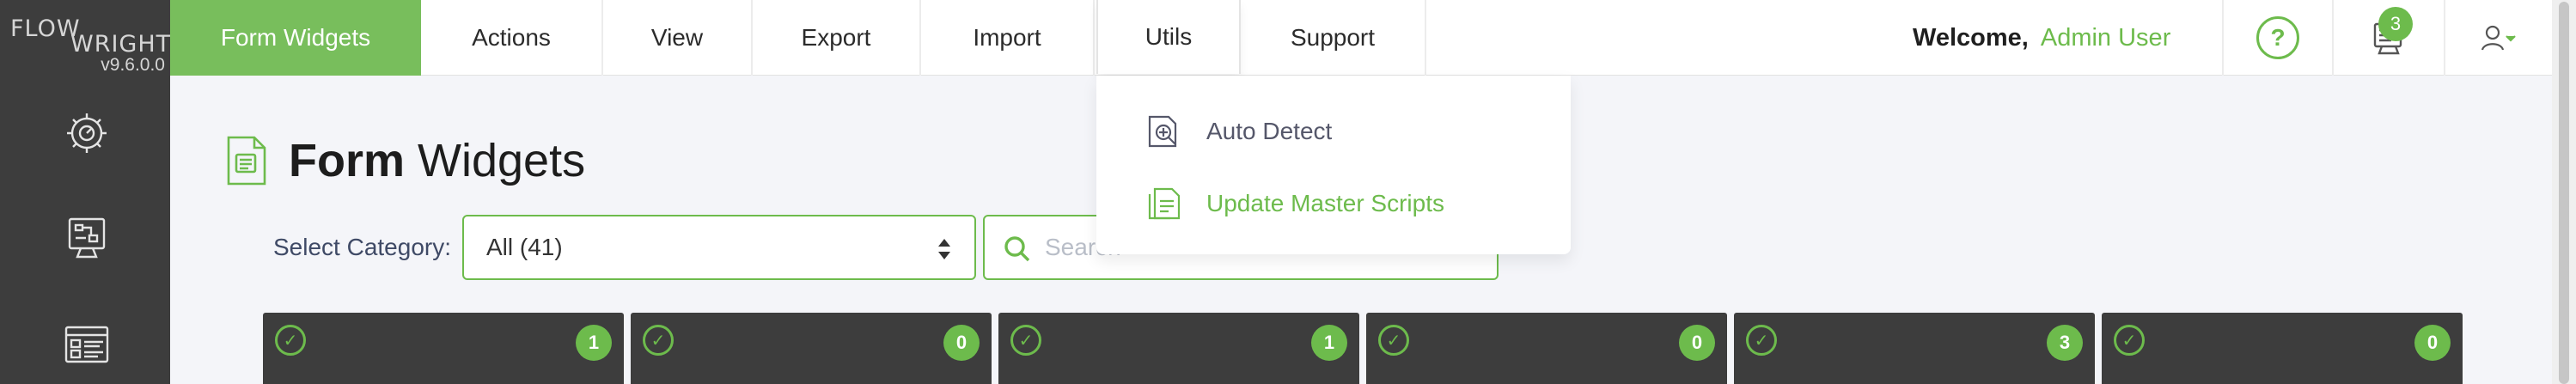 This screenshot has height=384, width=2576. I want to click on user-name: Admin User, so click(2106, 38).